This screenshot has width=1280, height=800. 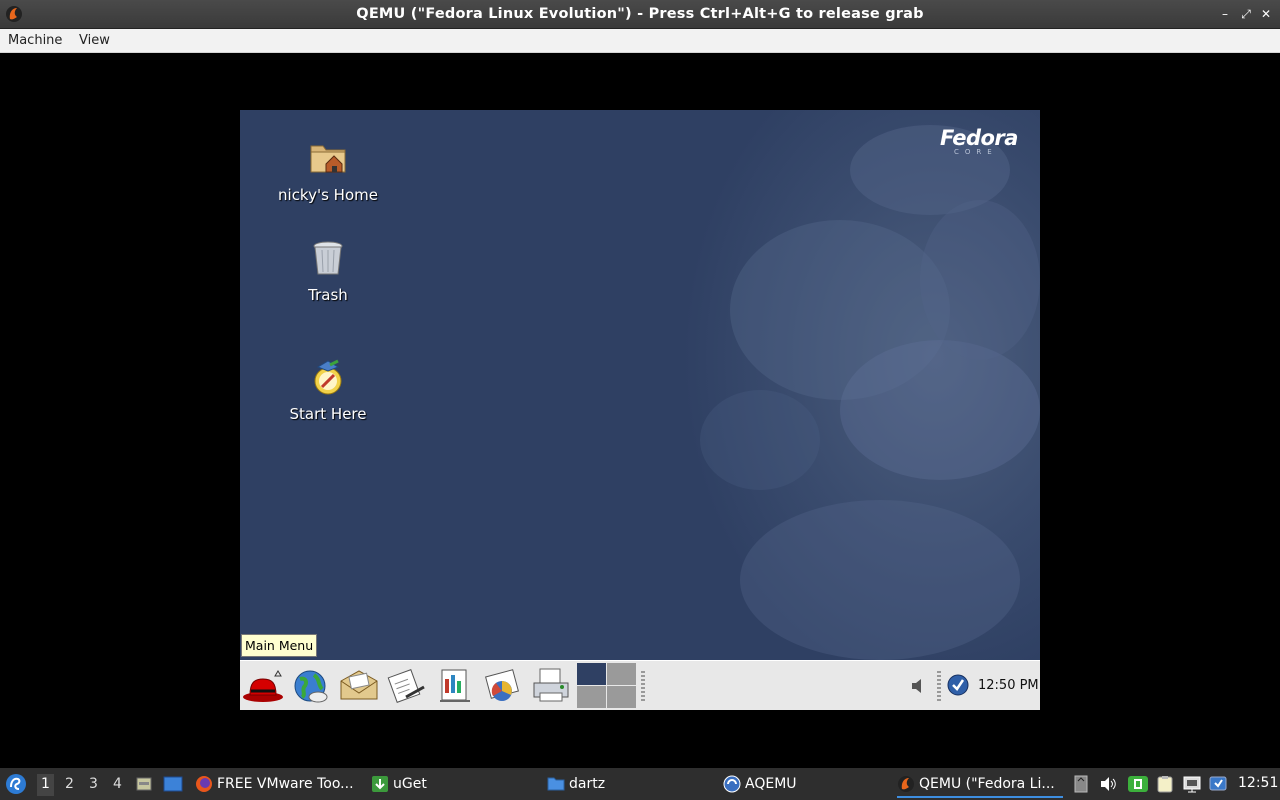 What do you see at coordinates (976, 152) in the screenshot?
I see `fedora-logo-sub: CORE` at bounding box center [976, 152].